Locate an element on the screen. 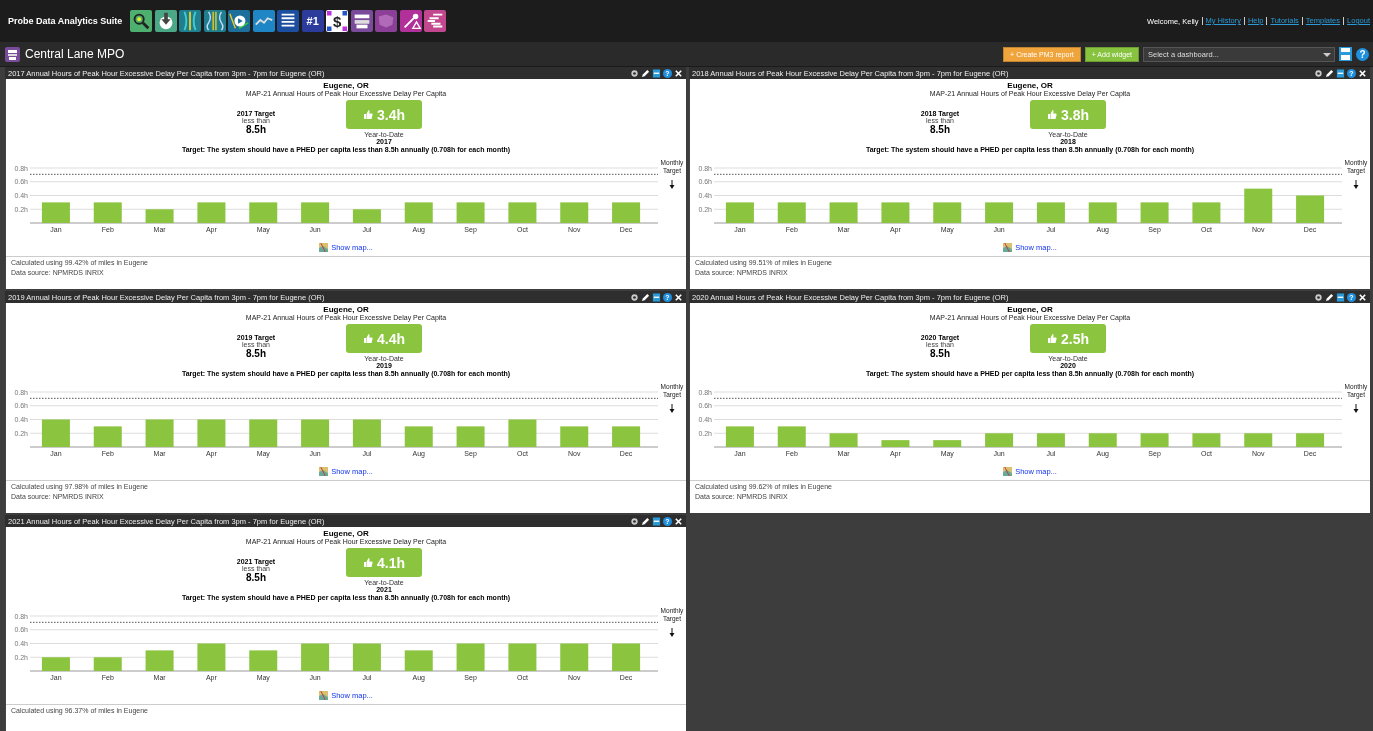  trend-tool-button is located at coordinates (263, 21).